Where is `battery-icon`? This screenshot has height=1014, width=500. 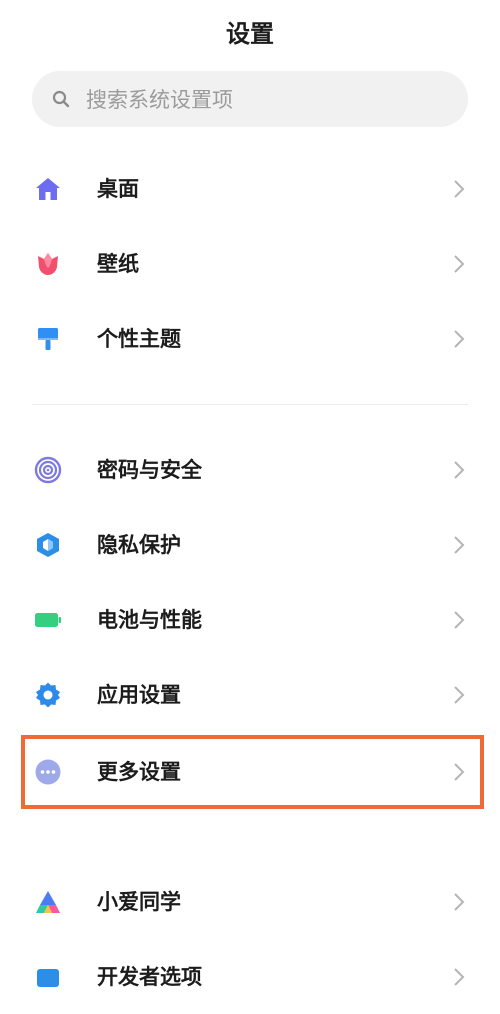 battery-icon is located at coordinates (48, 620).